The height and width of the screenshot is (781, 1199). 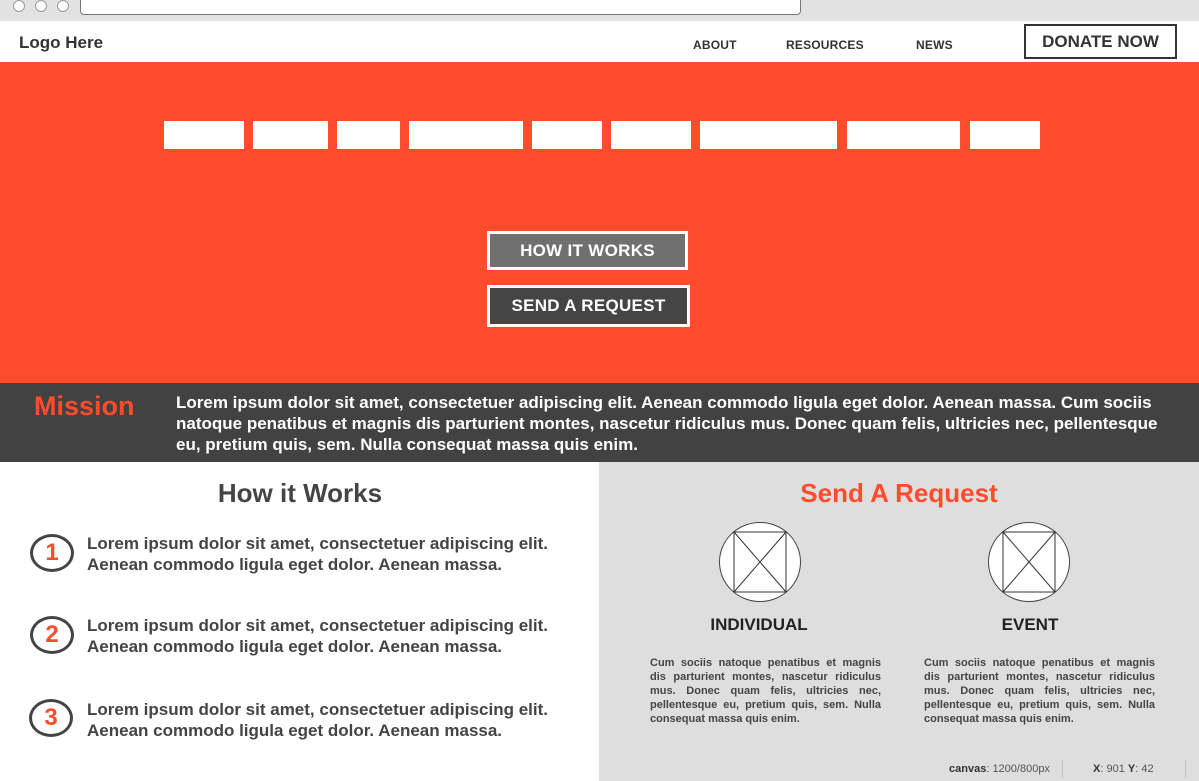 What do you see at coordinates (1115, 769) in the screenshot?
I see `x-value: 901` at bounding box center [1115, 769].